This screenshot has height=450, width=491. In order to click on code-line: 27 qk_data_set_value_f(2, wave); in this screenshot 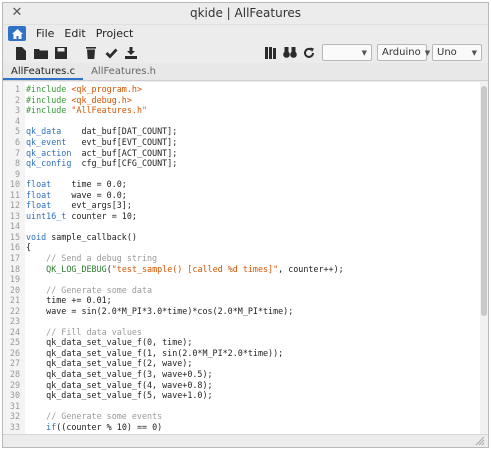, I will do `click(245, 363)`.